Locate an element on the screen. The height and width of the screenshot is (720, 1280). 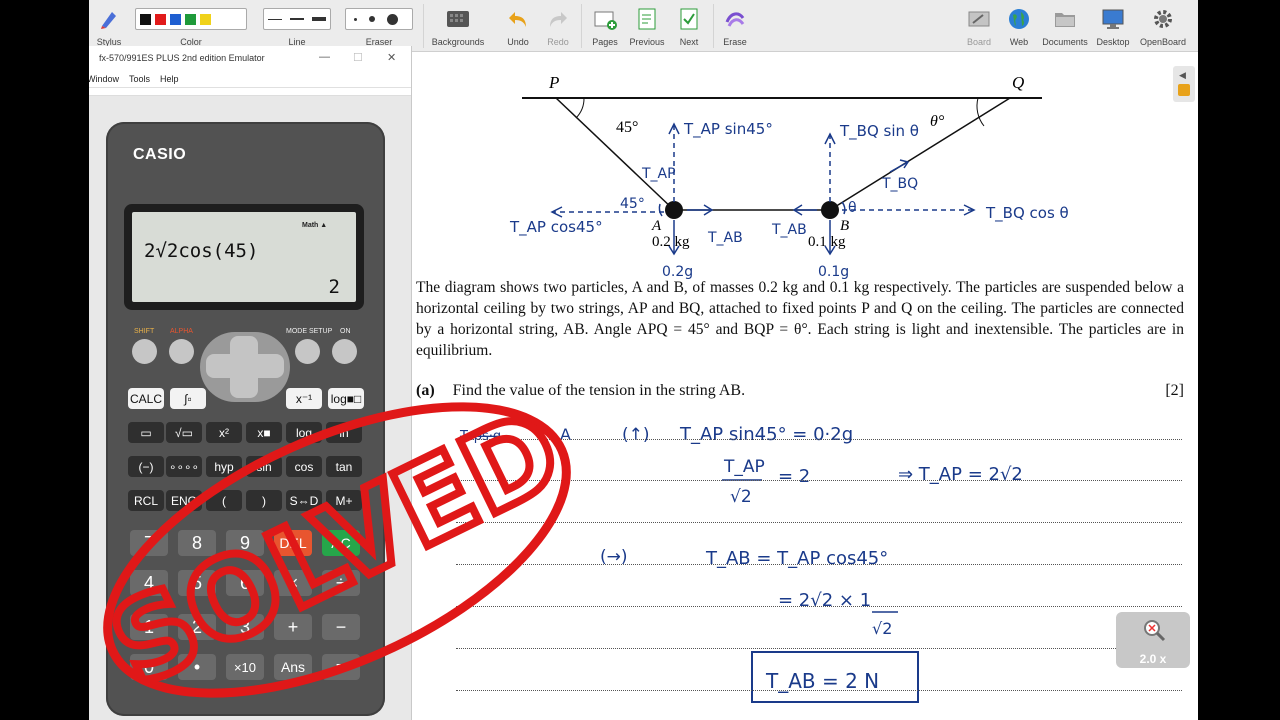
erase-icon is located at coordinates (735, 19).